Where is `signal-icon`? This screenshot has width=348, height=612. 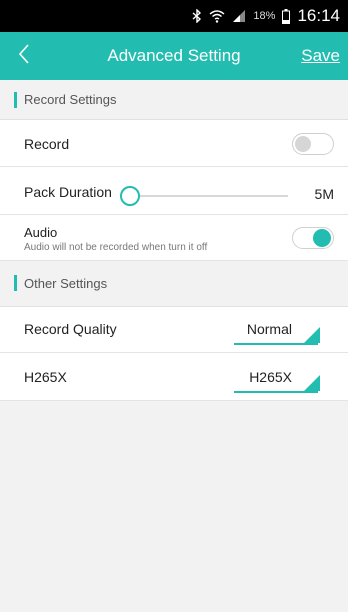
signal-icon is located at coordinates (239, 16).